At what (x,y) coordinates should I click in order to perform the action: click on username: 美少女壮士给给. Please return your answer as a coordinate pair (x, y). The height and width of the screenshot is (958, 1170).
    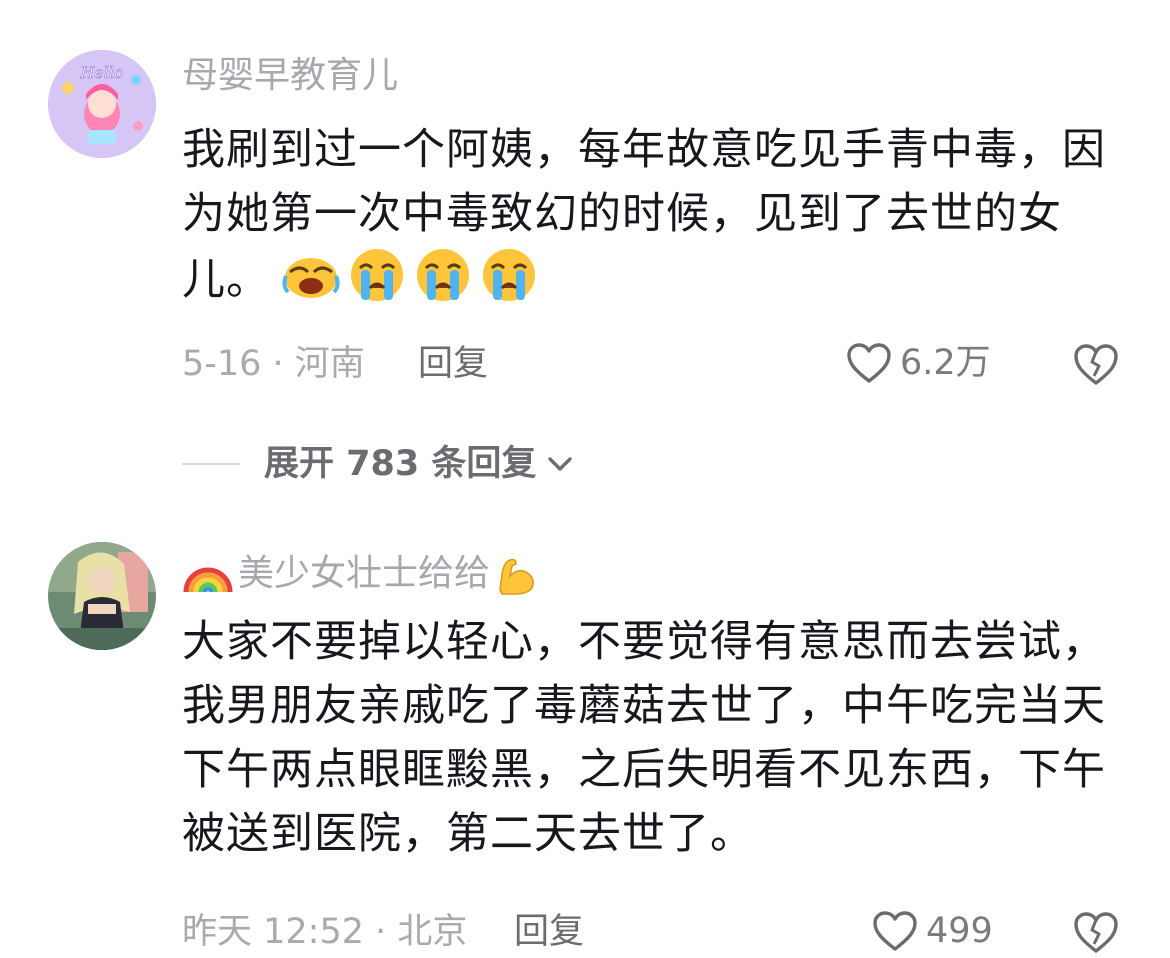
    Looking at the image, I should click on (364, 573).